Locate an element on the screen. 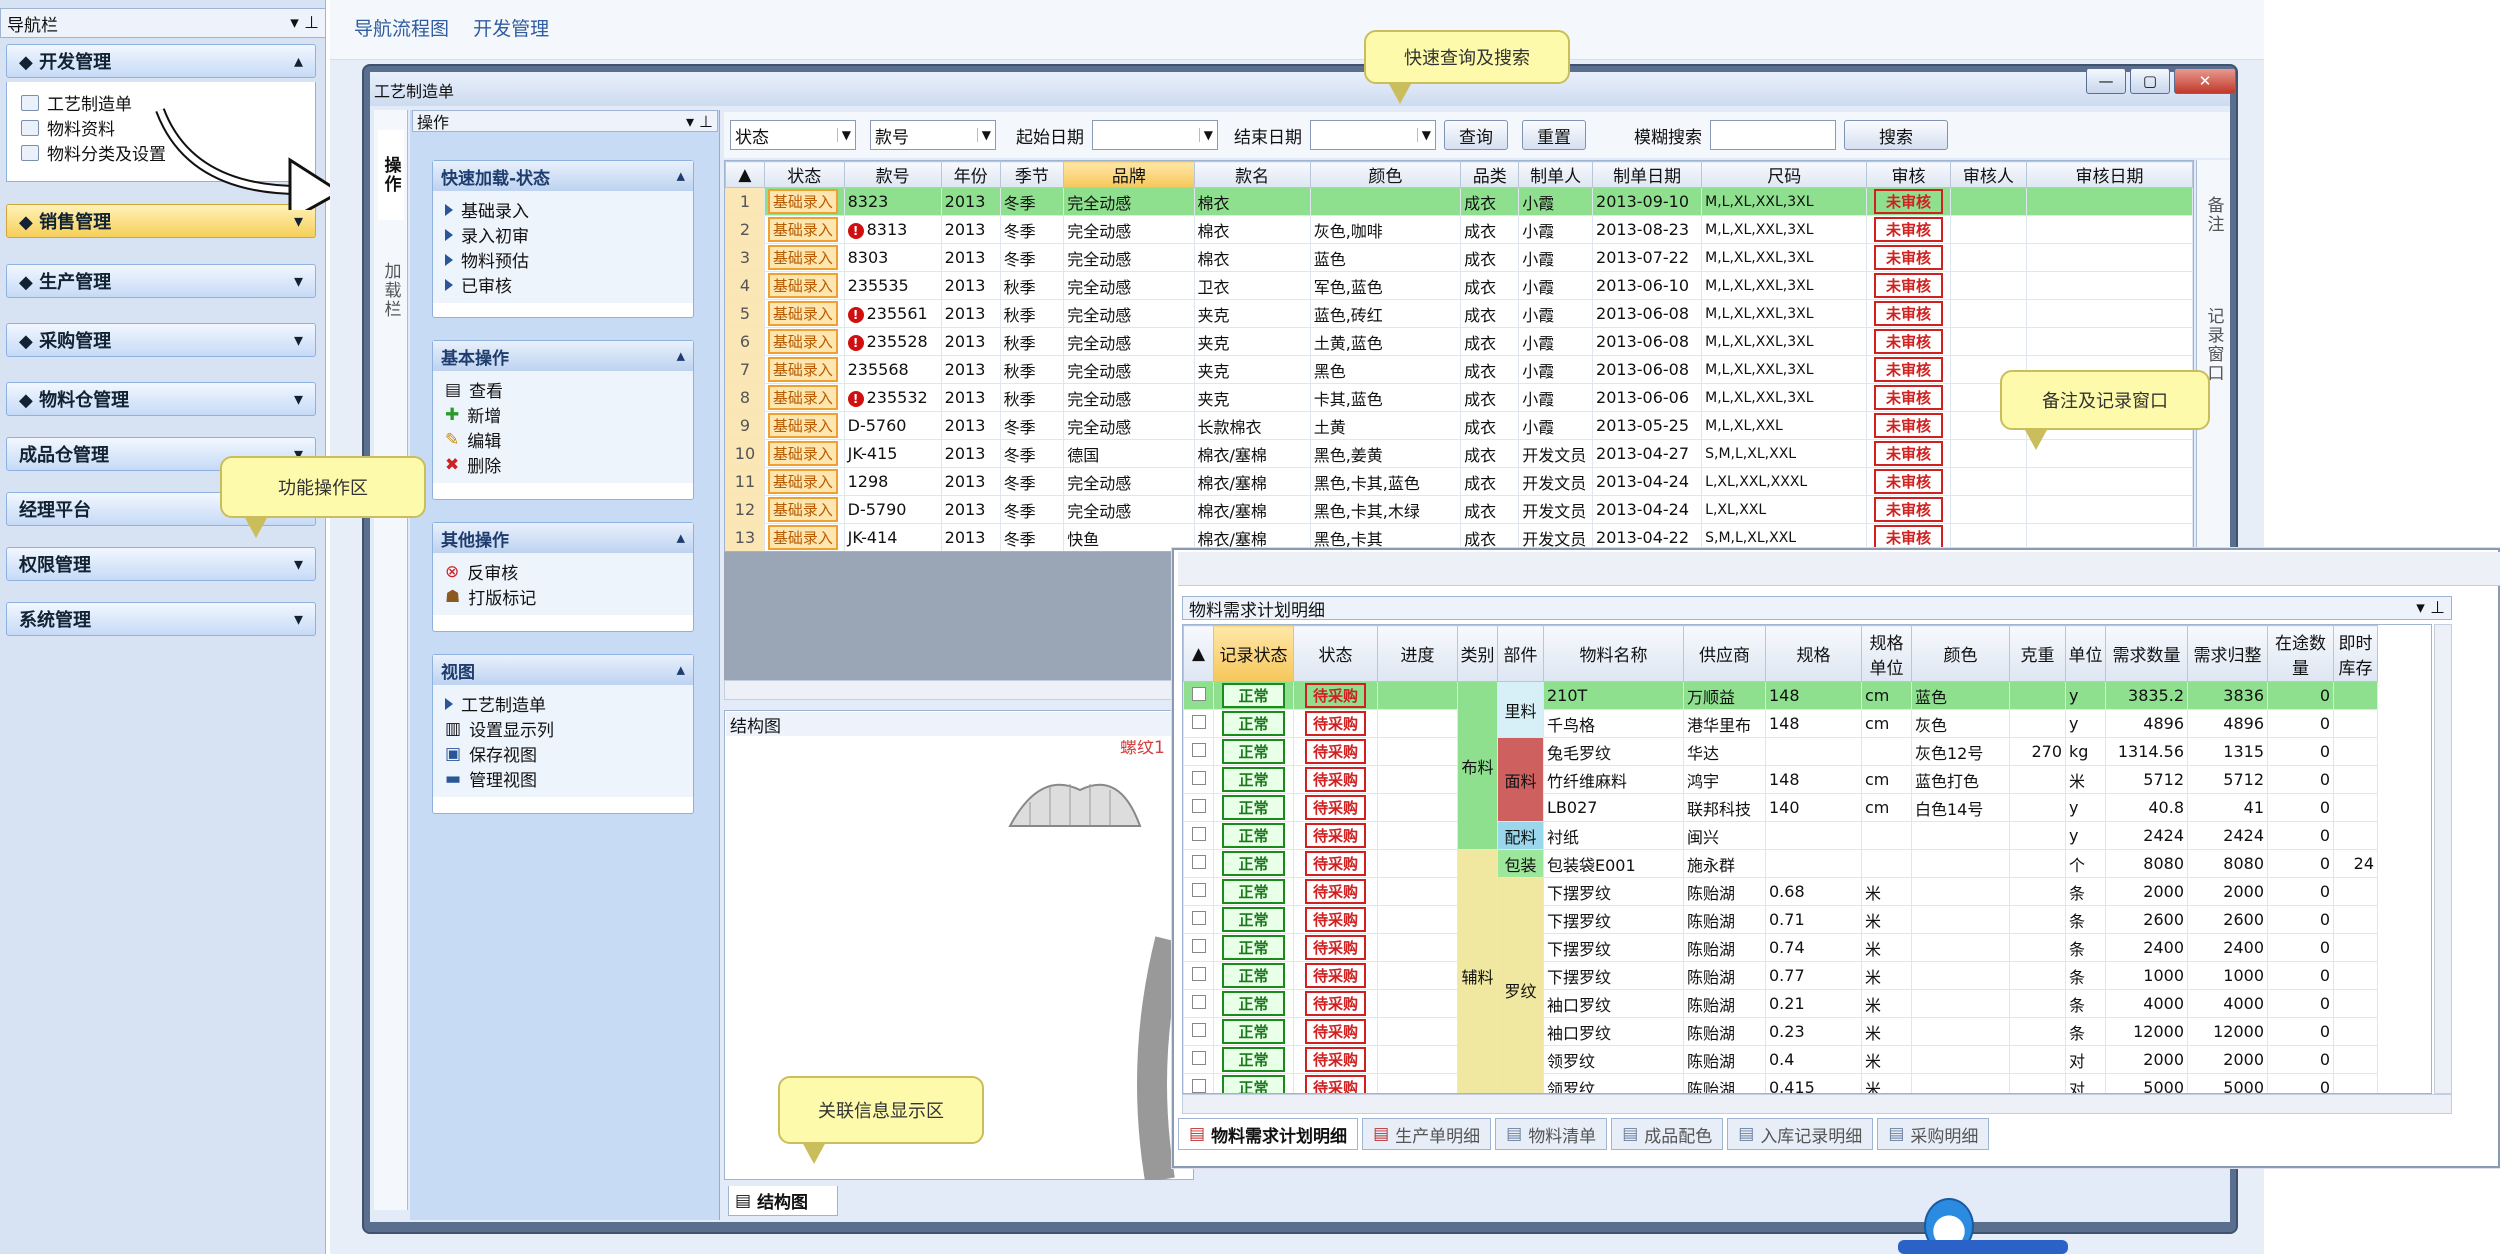 This screenshot has height=1254, width=2500. column-header: 需求数量 is located at coordinates (2146, 653).